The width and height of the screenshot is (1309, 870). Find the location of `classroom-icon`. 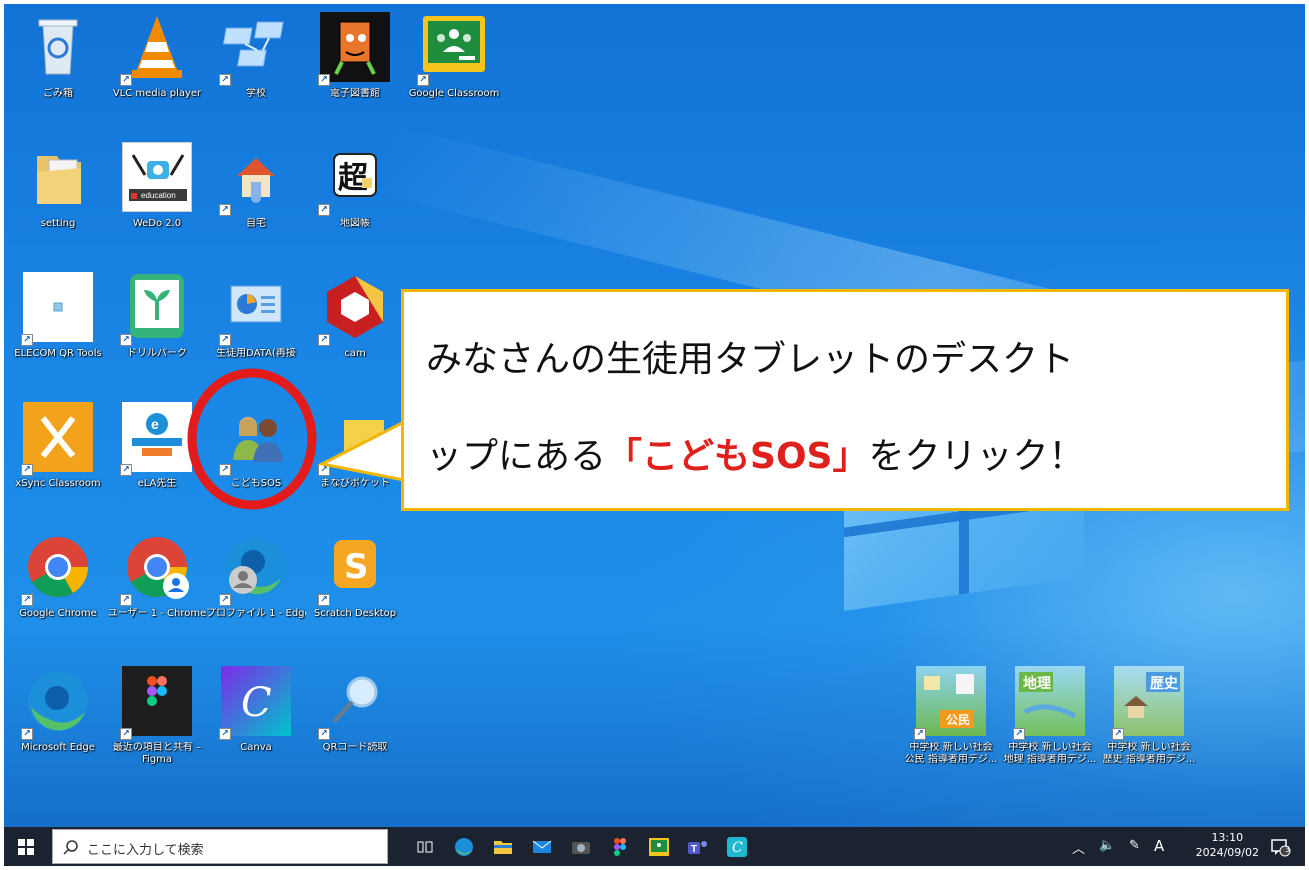

classroom-icon is located at coordinates (659, 846).